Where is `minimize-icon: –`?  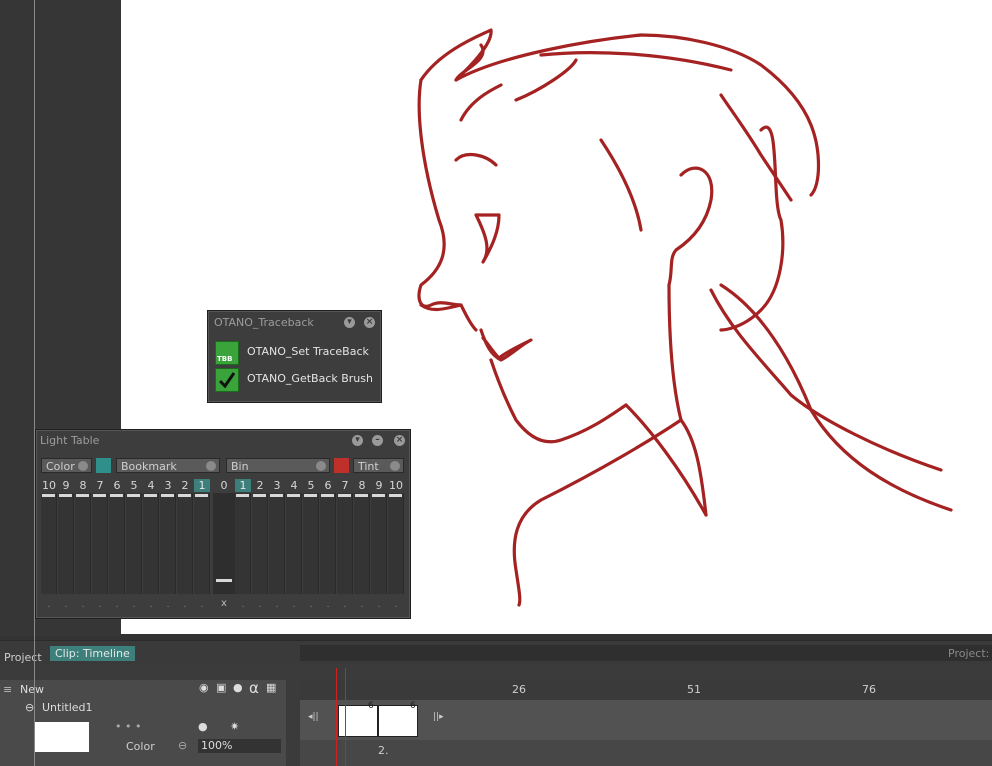 minimize-icon: – is located at coordinates (377, 440).